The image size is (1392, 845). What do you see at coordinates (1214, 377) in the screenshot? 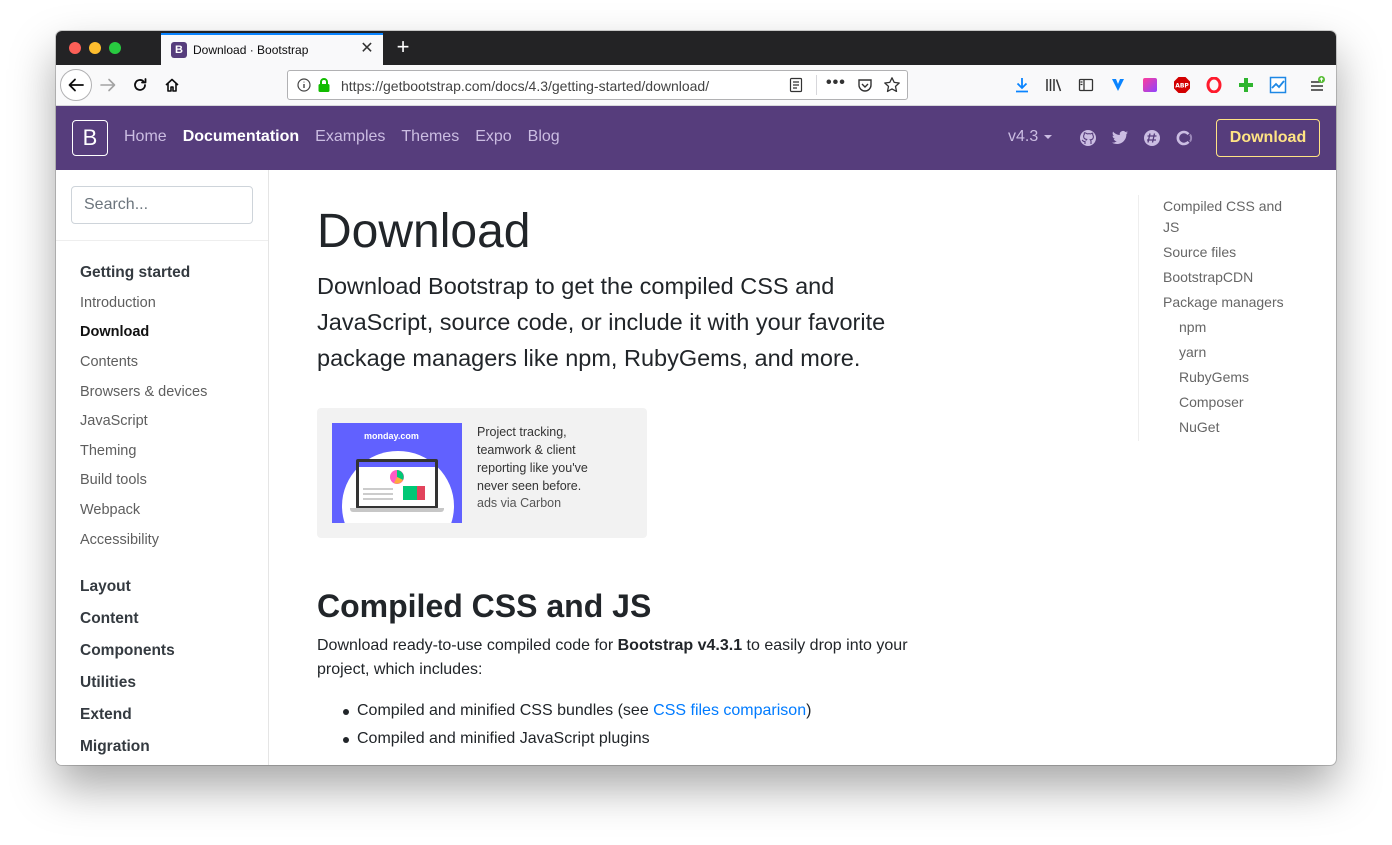
I see `toc-item-rubygems: RubyGems` at bounding box center [1214, 377].